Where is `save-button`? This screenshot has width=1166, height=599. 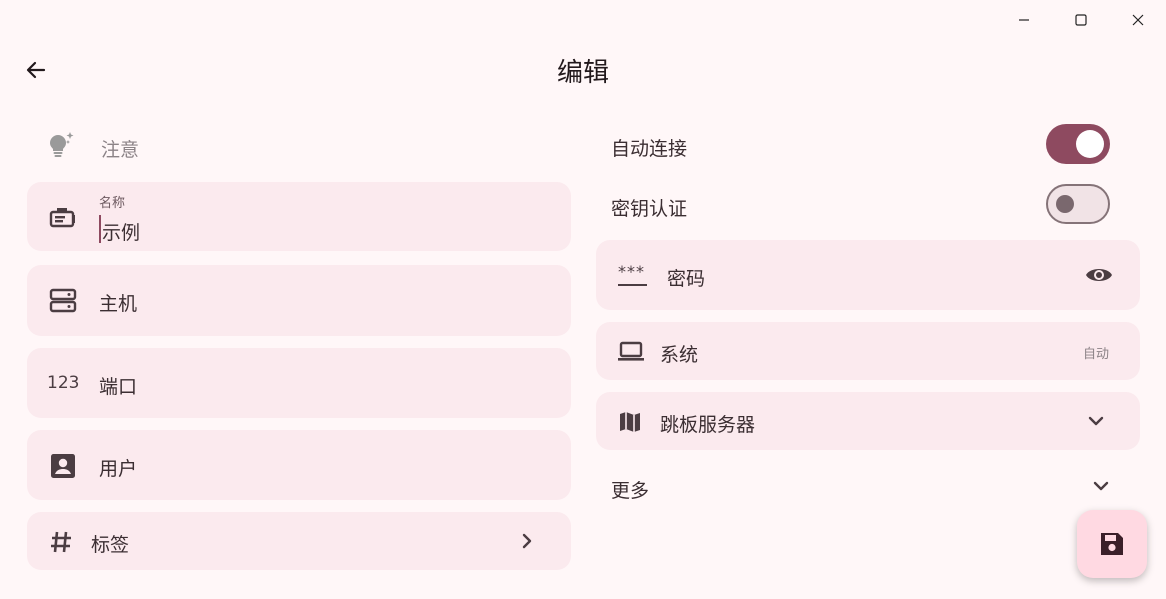 save-button is located at coordinates (1112, 544).